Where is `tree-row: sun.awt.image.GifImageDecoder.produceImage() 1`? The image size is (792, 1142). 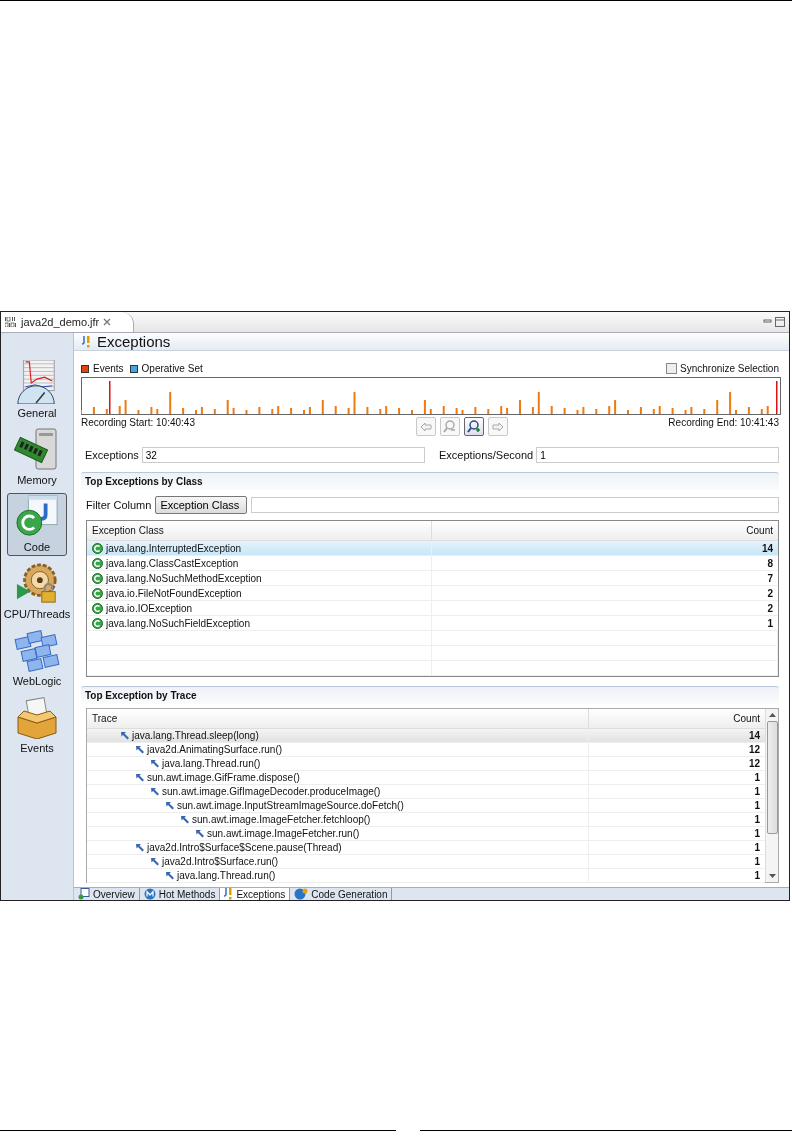
tree-row: sun.awt.image.GifImageDecoder.produceImage() 1 is located at coordinates (426, 792).